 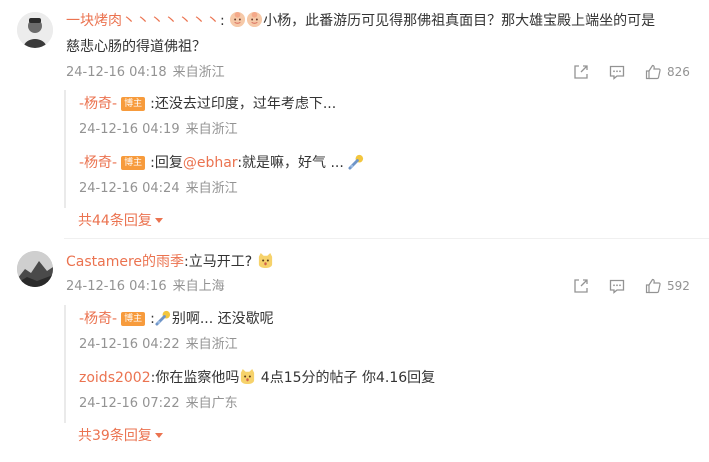 I want to click on like-button: 826, so click(x=667, y=72).